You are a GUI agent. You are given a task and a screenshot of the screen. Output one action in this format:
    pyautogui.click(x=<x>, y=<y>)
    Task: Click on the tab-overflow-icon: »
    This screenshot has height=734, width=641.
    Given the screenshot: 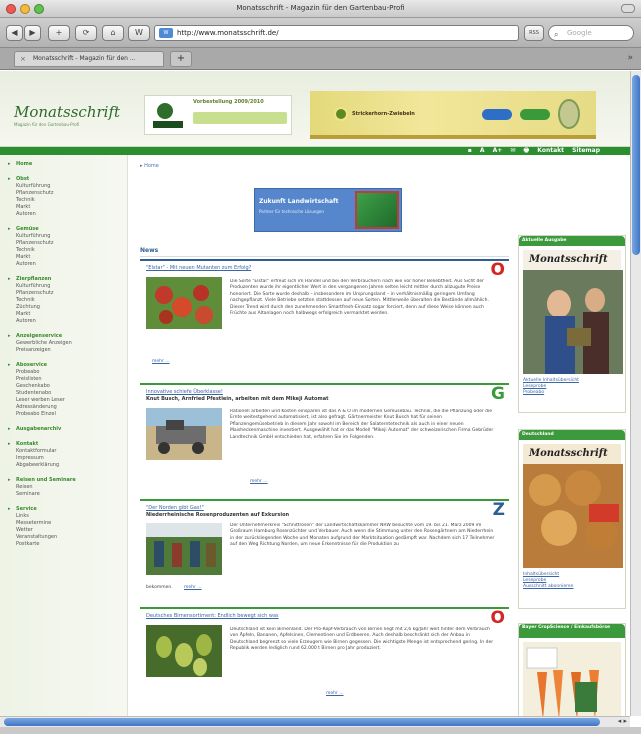 What is the action you would take?
    pyautogui.click(x=630, y=58)
    